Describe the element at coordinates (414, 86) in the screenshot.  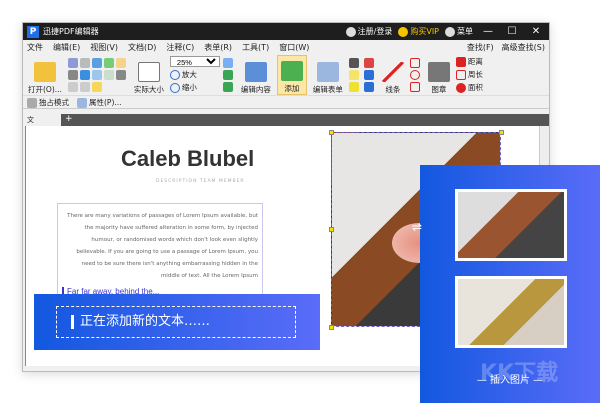
I see `rectangle-icon` at that location.